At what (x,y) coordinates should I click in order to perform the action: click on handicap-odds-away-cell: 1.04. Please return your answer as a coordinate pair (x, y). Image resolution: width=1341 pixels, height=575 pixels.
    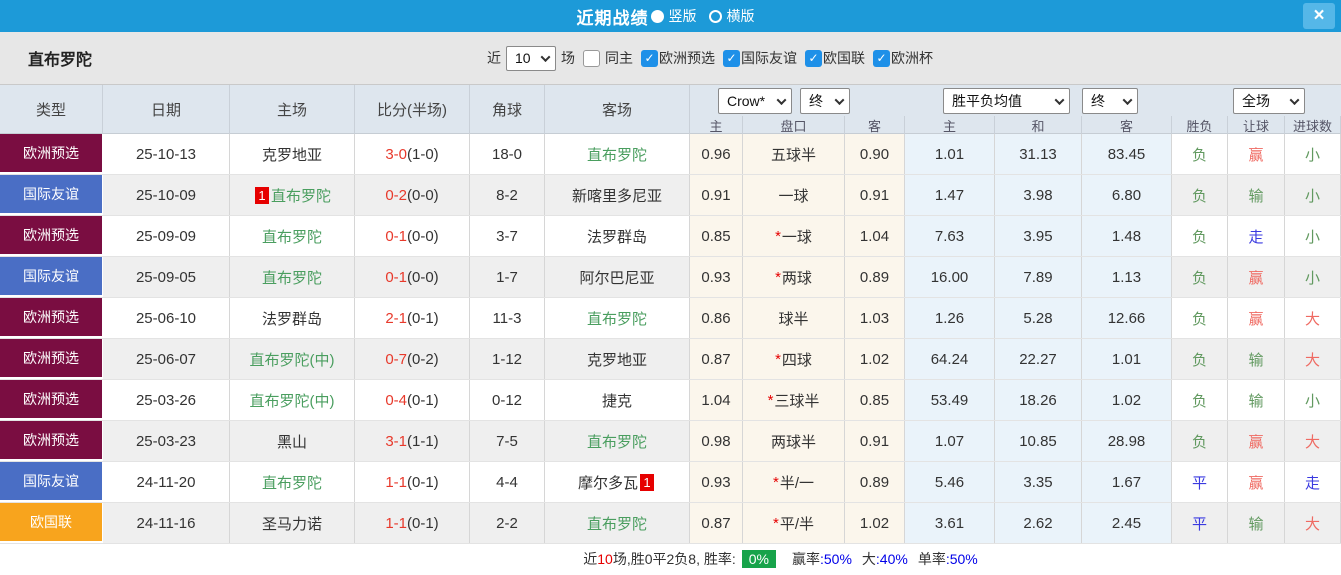
    Looking at the image, I should click on (875, 236).